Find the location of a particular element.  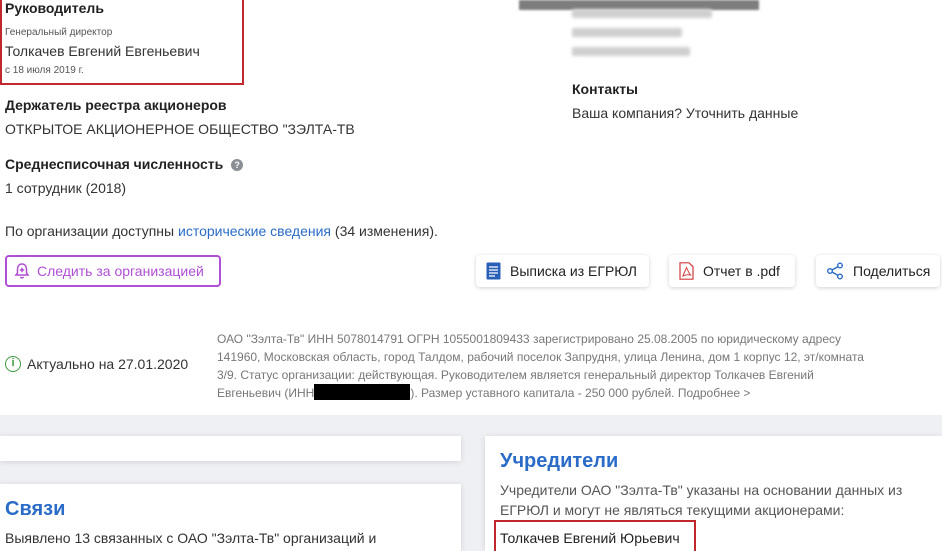

share-button: Поделиться is located at coordinates (878, 271).